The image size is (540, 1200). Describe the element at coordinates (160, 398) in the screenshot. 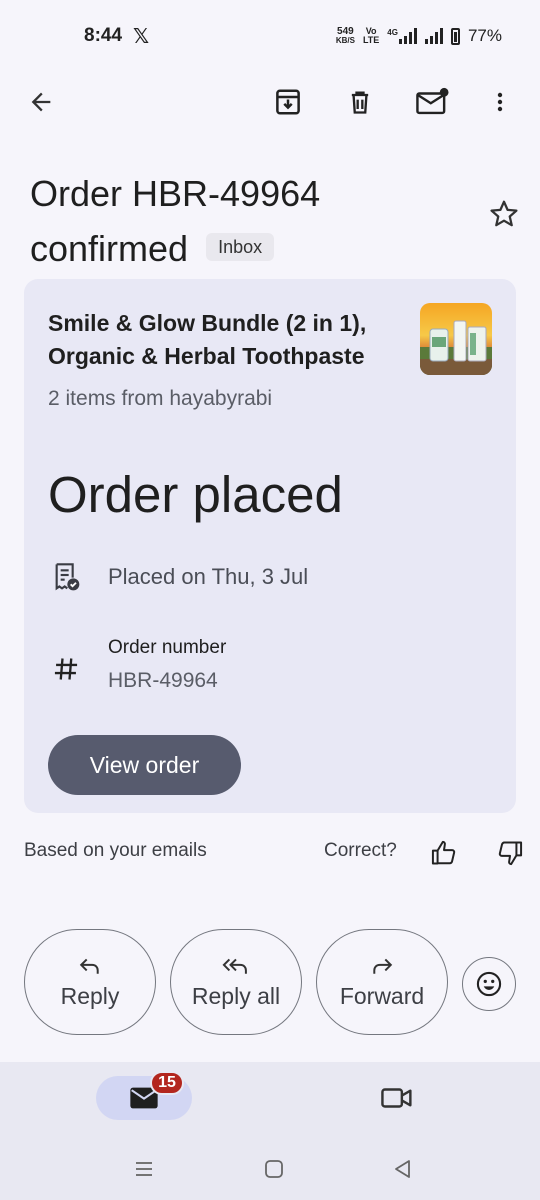

I see `product-subtitle: 2 items from hayabyrabi` at that location.